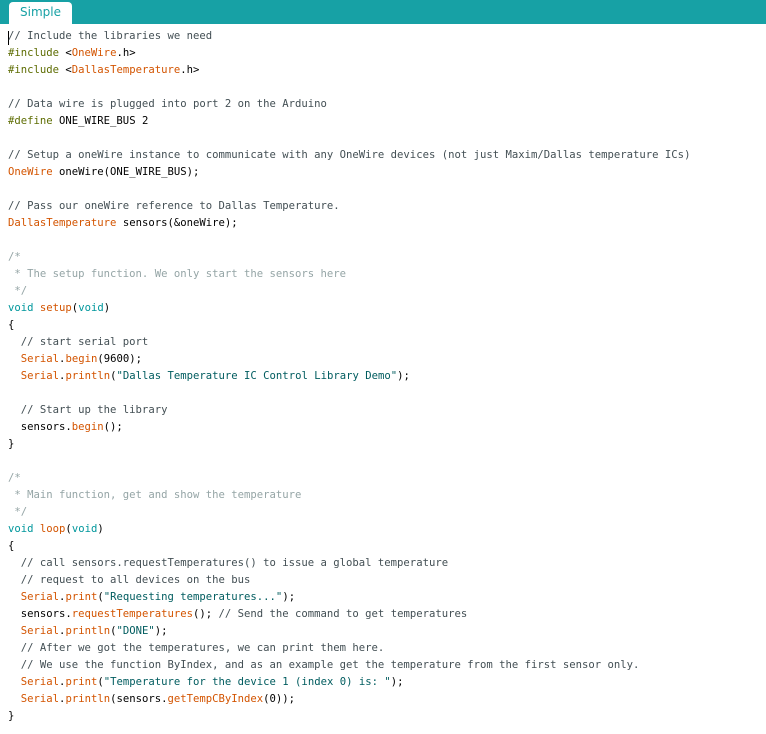 Image resolution: width=766 pixels, height=734 pixels. What do you see at coordinates (349, 36) in the screenshot?
I see `code-line: // Include the libraries we need` at bounding box center [349, 36].